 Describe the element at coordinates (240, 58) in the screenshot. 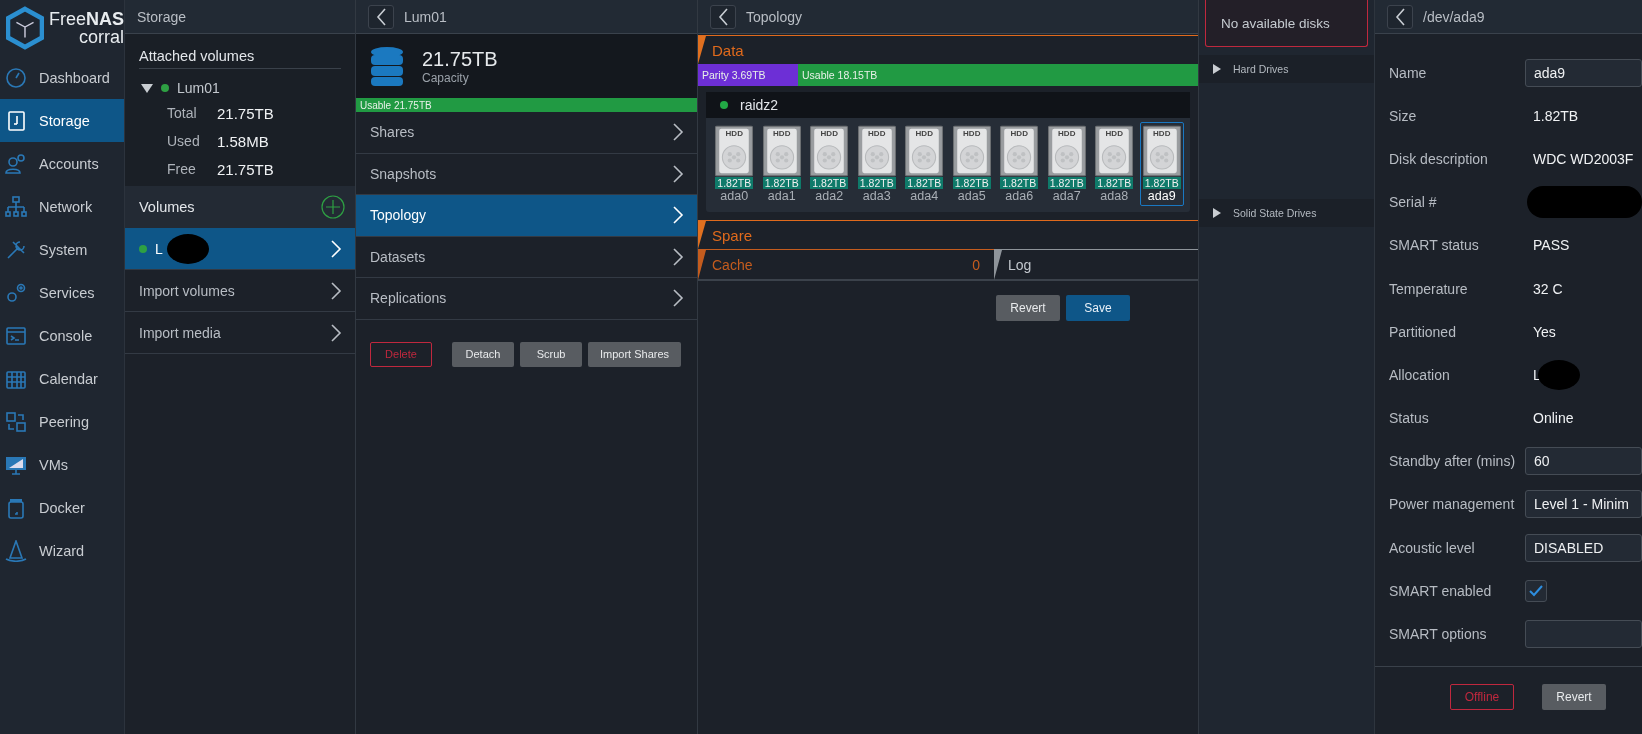

I see `section-title: Attached volumes` at that location.